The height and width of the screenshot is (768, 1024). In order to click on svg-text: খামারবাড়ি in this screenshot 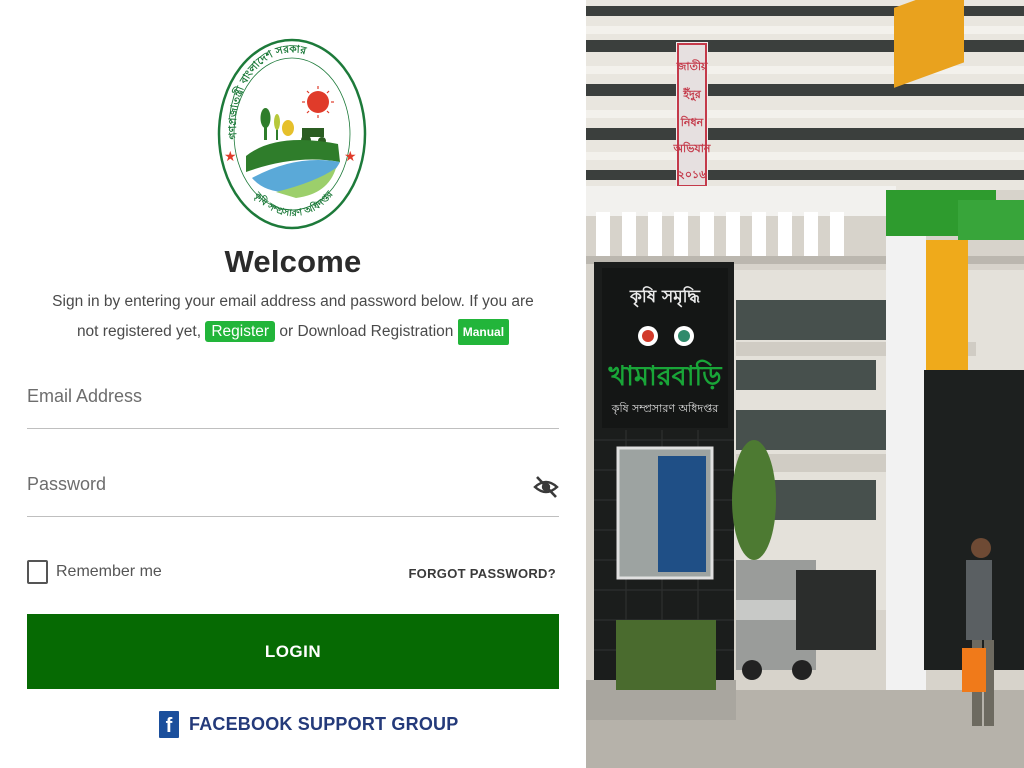, I will do `click(665, 375)`.